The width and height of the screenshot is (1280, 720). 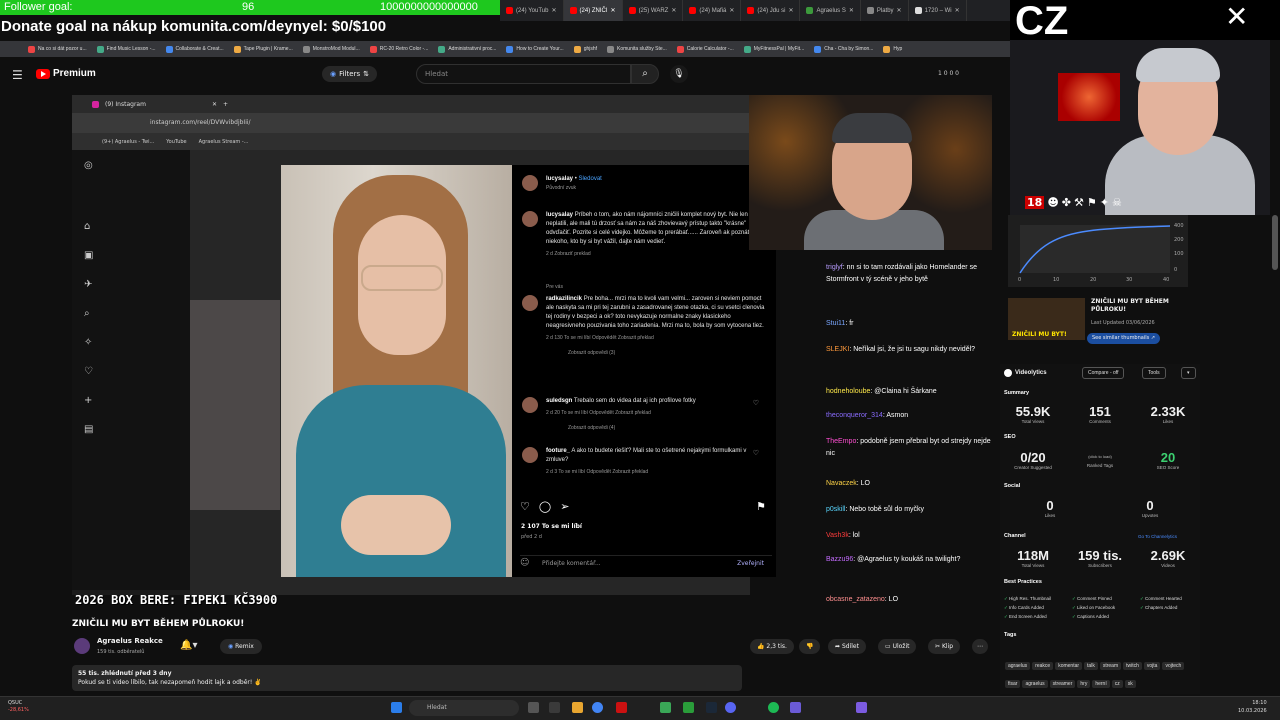 I want to click on chat-username: Stui11, so click(x=835, y=323).